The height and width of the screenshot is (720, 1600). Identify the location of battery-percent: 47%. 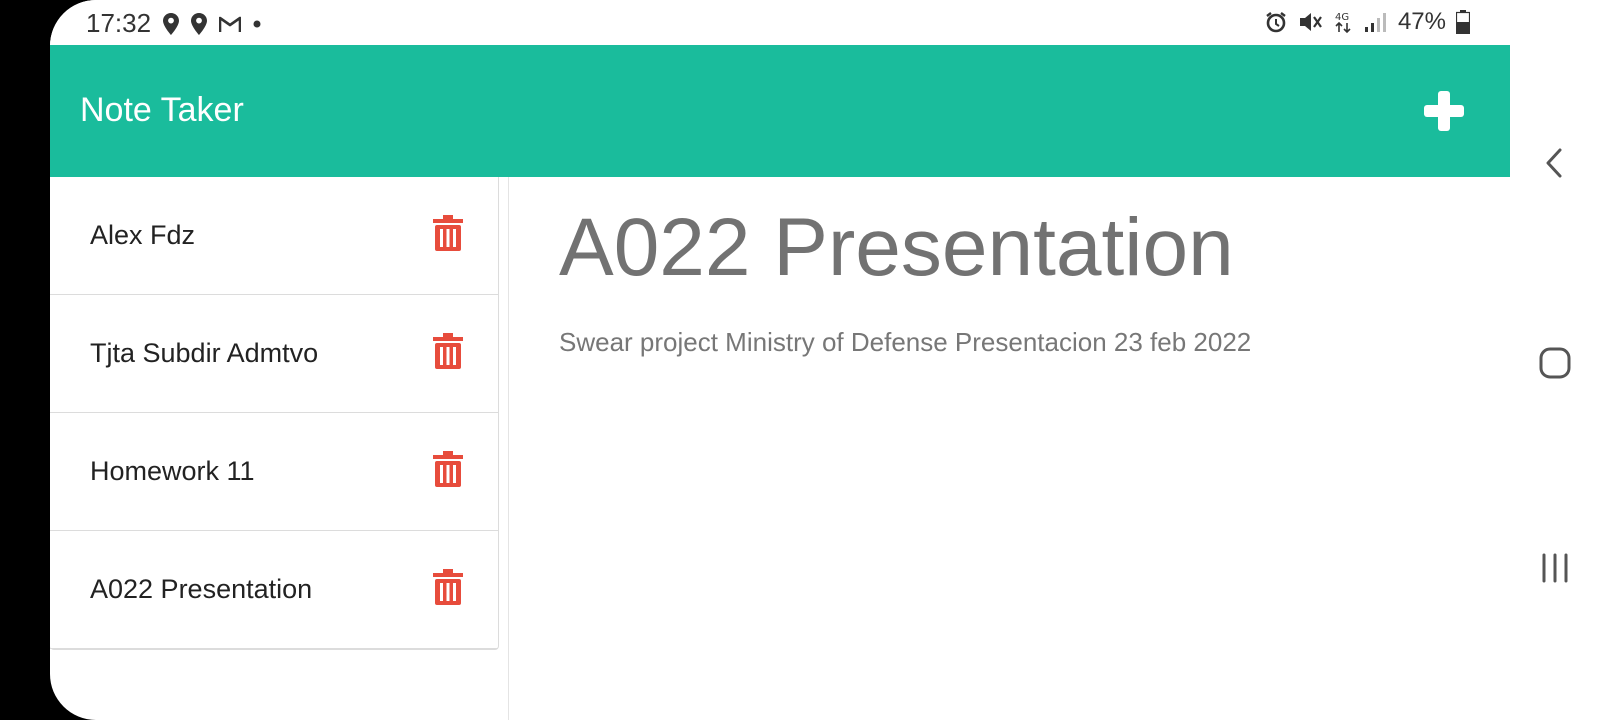
(1421, 21).